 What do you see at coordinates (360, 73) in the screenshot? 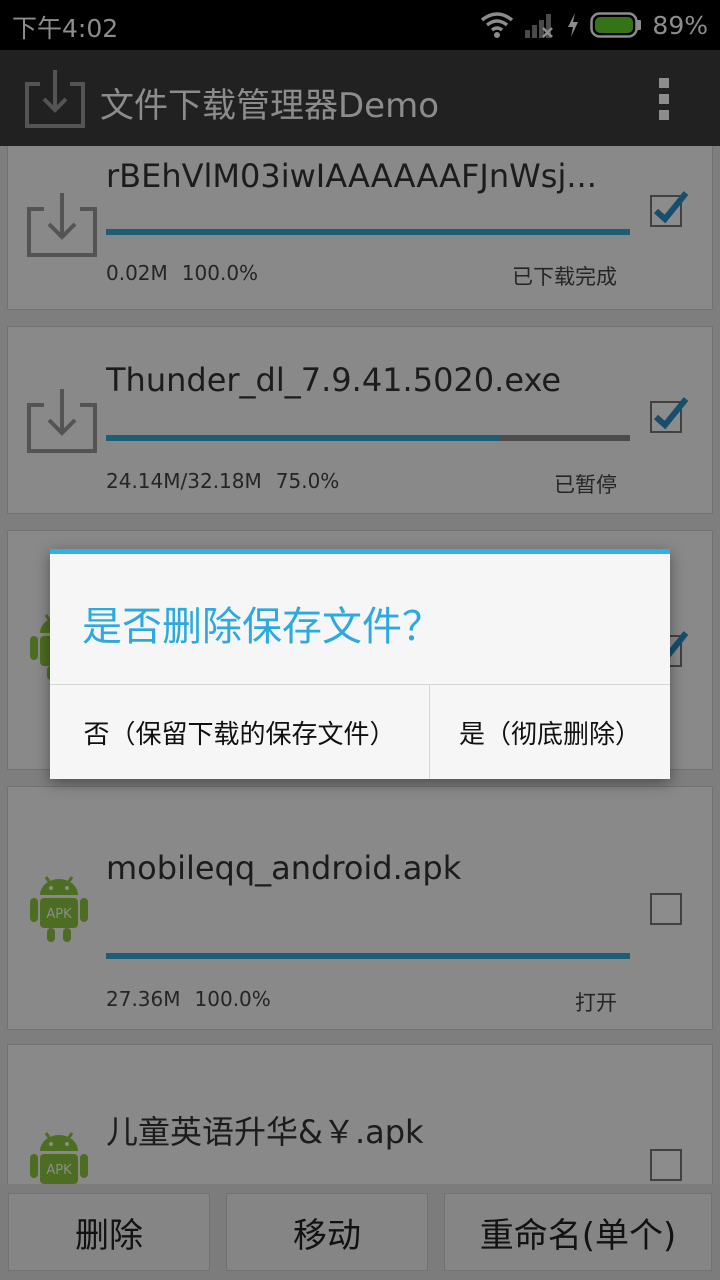
I see `dim-overlay-top` at bounding box center [360, 73].